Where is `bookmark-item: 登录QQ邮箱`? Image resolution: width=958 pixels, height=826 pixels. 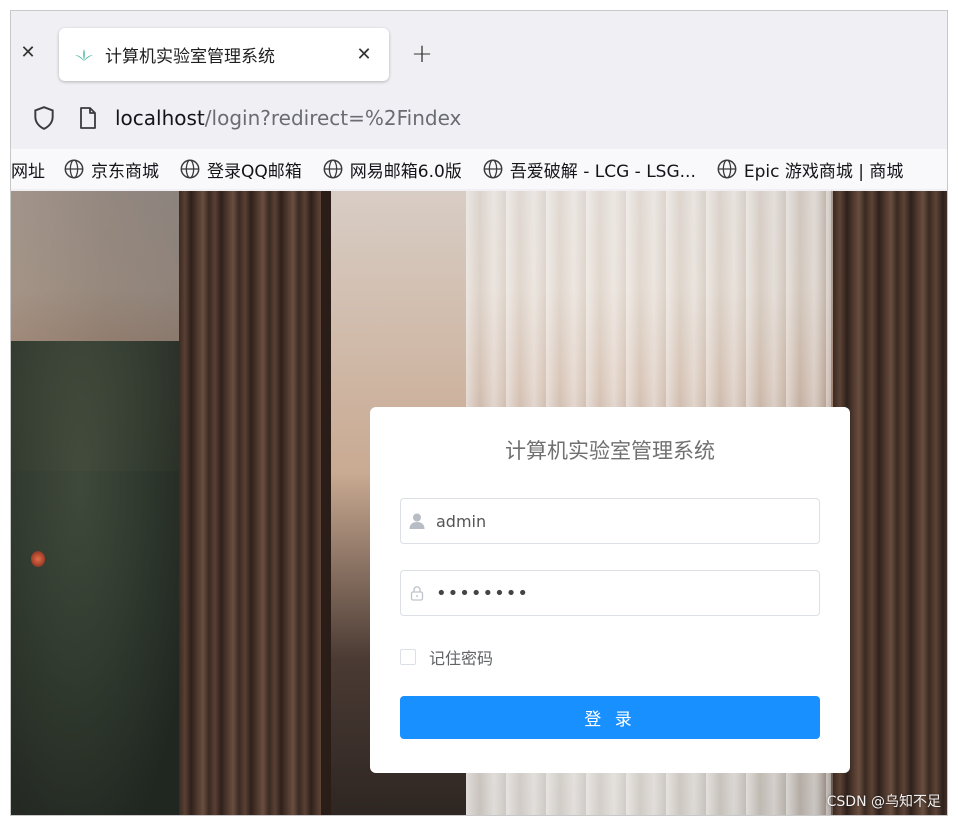 bookmark-item: 登录QQ邮箱 is located at coordinates (240, 169).